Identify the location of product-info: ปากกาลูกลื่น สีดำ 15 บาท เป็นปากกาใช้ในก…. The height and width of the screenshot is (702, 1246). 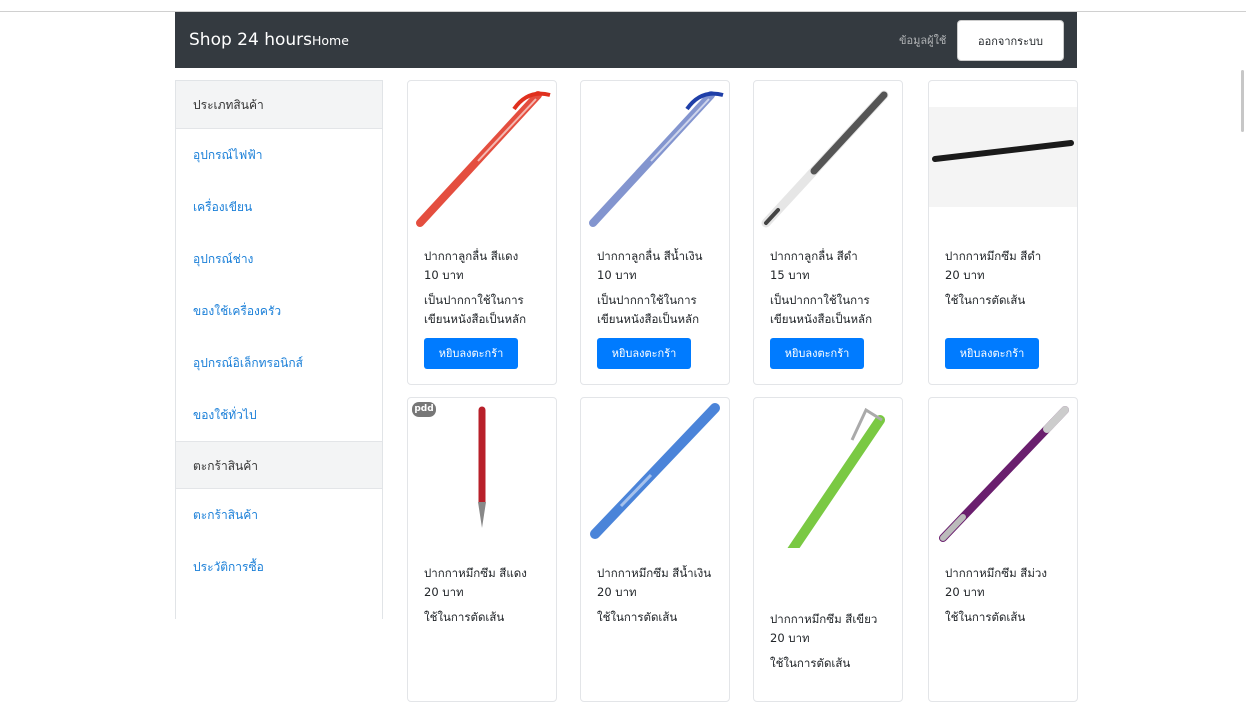
(833, 288).